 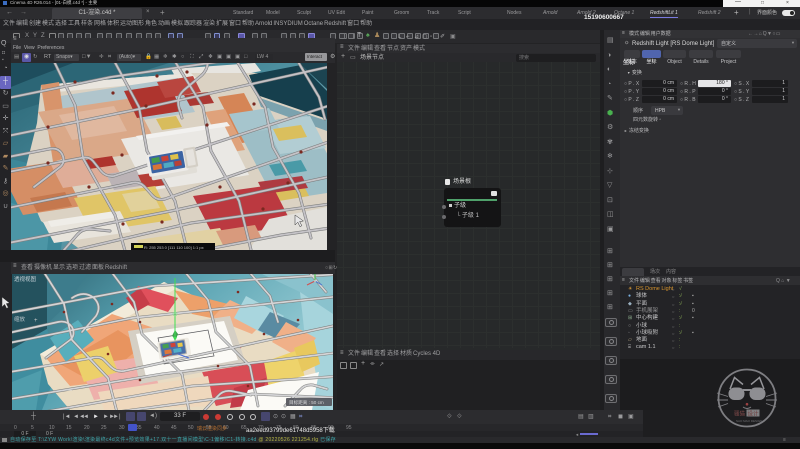 What do you see at coordinates (749, 421) in the screenshot?
I see `svg-text: SAO MAO DESIGN` at bounding box center [749, 421].